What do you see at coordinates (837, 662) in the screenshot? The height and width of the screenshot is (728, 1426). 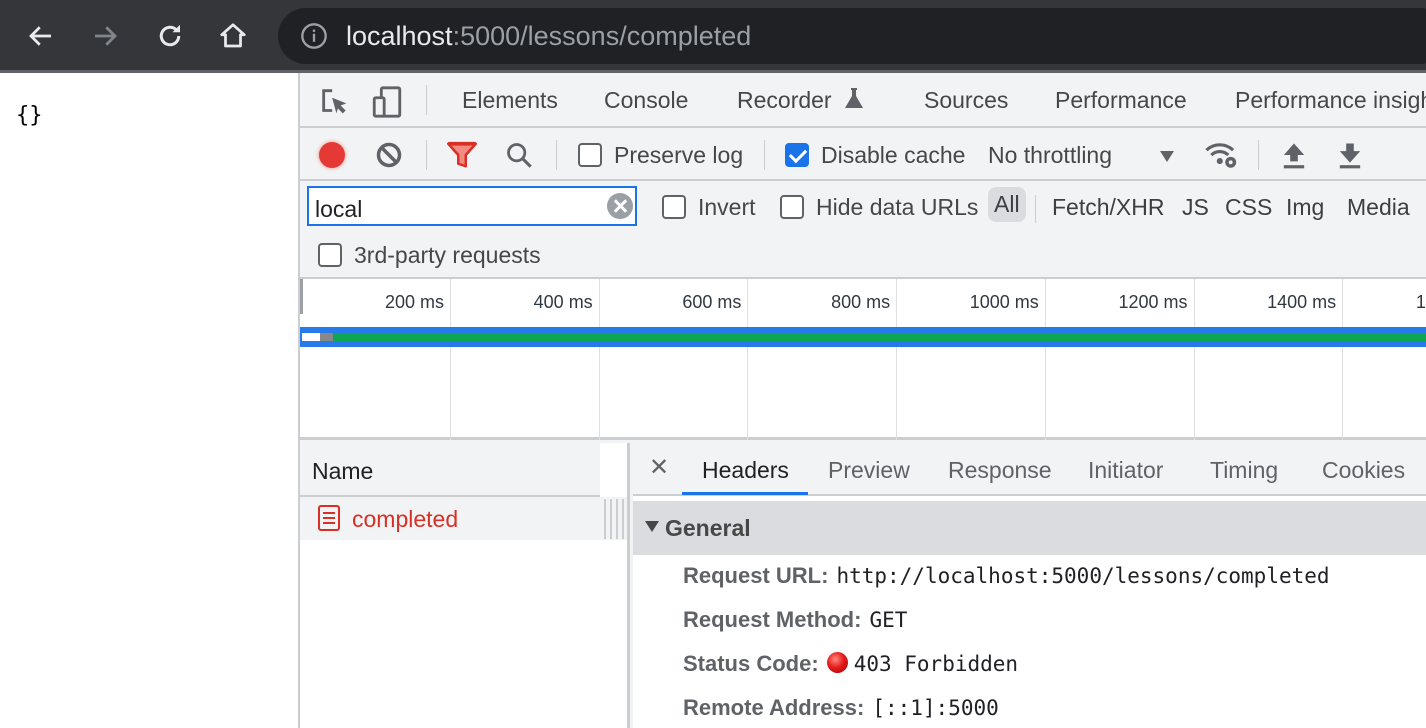 I see `status-error-icon` at bounding box center [837, 662].